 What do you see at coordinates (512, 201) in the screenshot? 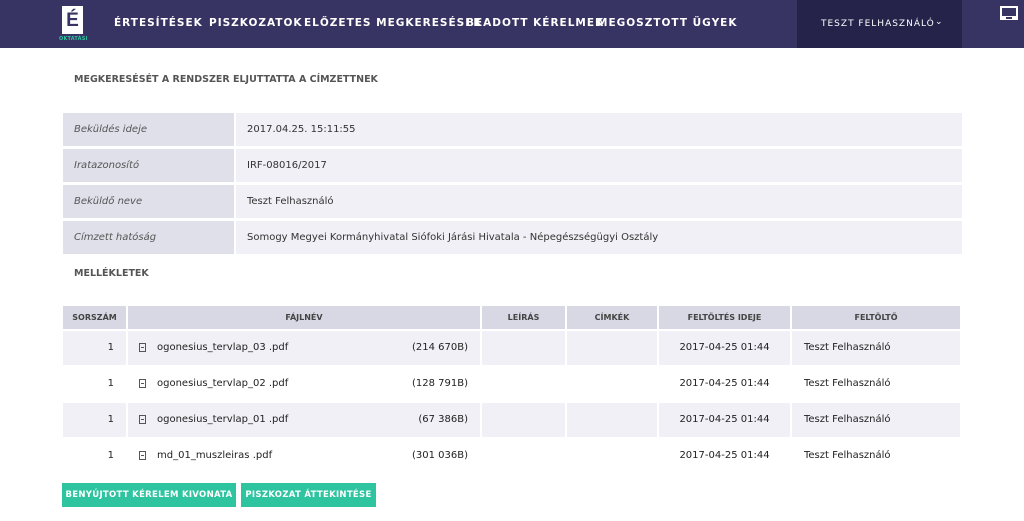
I see `info-row-sender-name: Beküldő neve Teszt Felhasználó` at bounding box center [512, 201].